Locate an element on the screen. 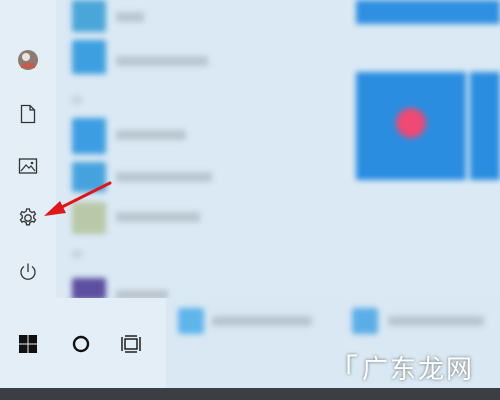 The width and height of the screenshot is (500, 400). user-avatar-icon is located at coordinates (28, 60).